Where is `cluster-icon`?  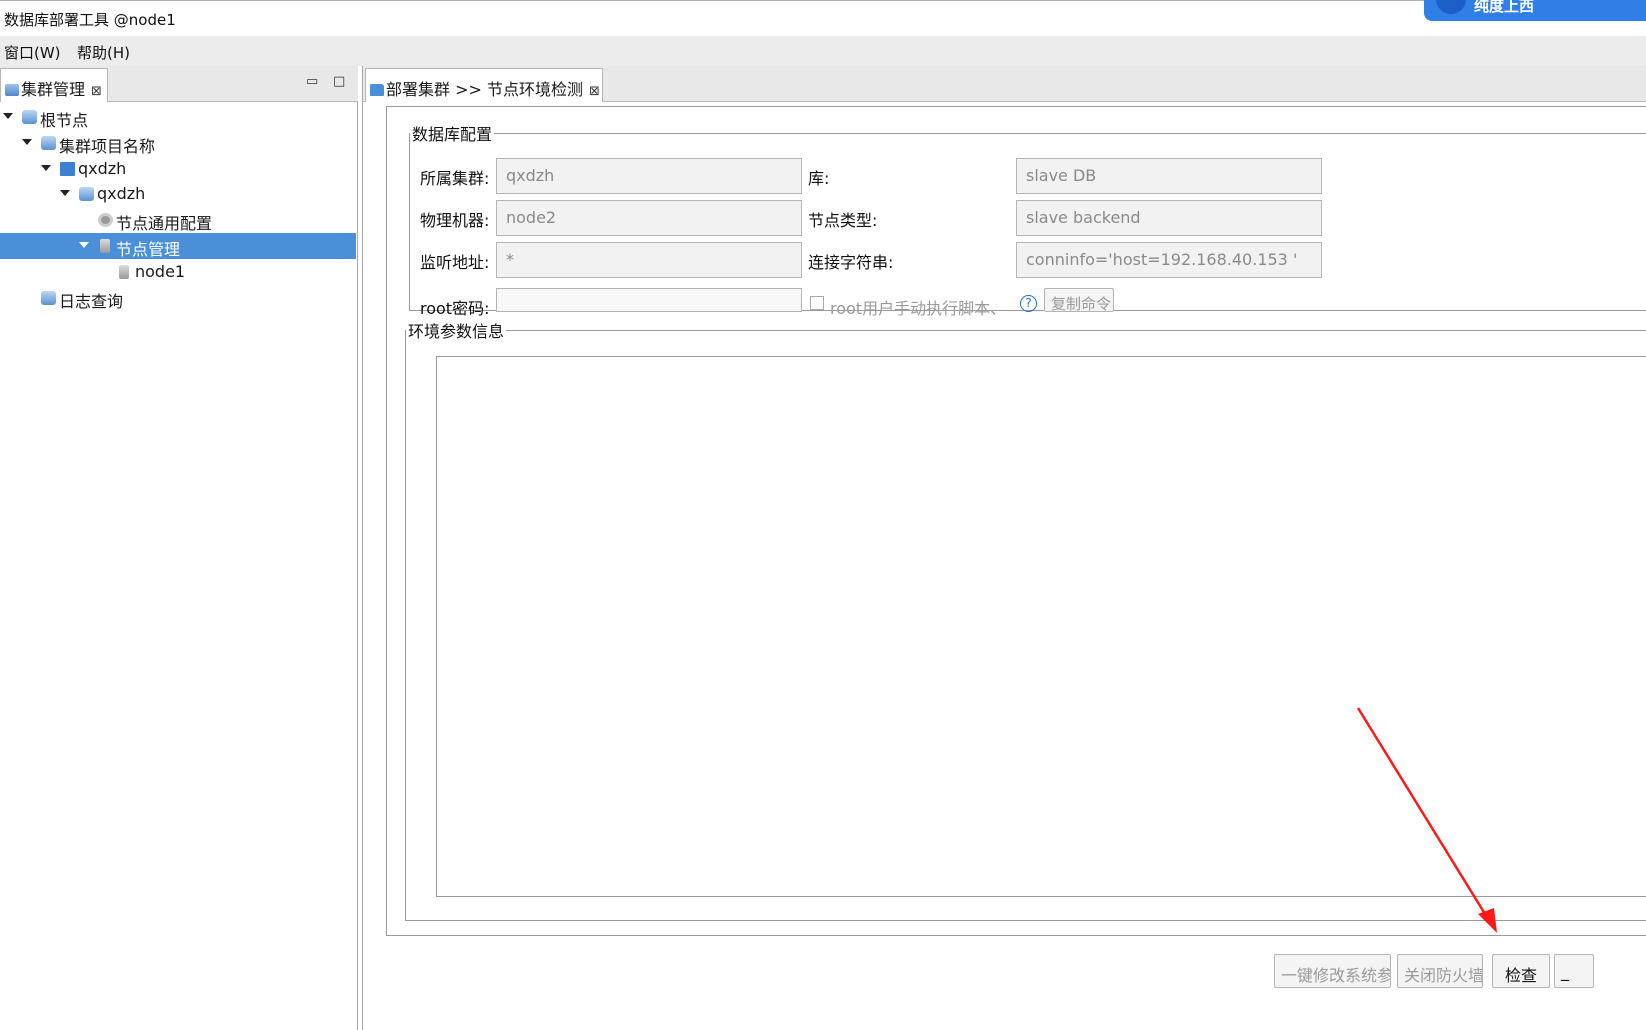
cluster-icon is located at coordinates (12, 90).